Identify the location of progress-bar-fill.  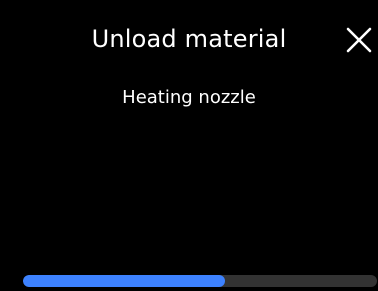
(124, 281).